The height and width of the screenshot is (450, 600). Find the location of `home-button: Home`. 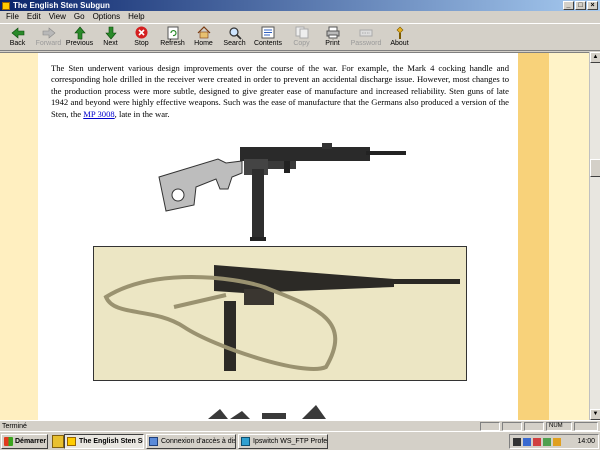

home-button: Home is located at coordinates (203, 37).